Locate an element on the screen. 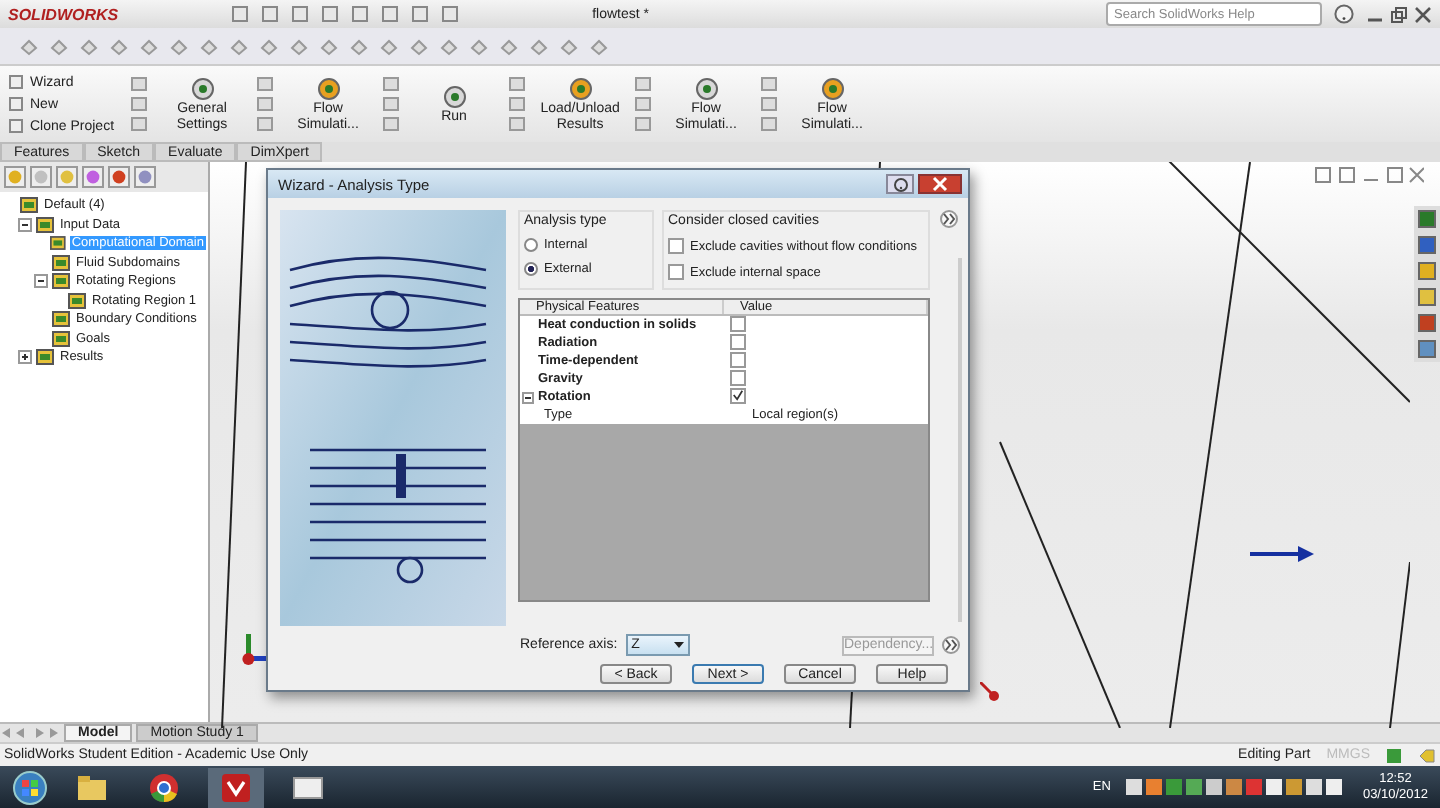 This screenshot has width=1440, height=808. check-icon is located at coordinates (738, 395).